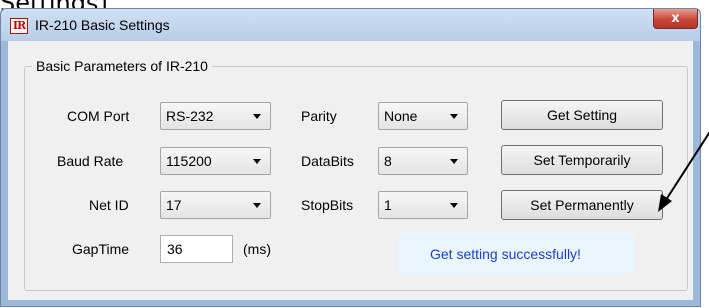  What do you see at coordinates (319, 116) in the screenshot?
I see `parity-label: Parity` at bounding box center [319, 116].